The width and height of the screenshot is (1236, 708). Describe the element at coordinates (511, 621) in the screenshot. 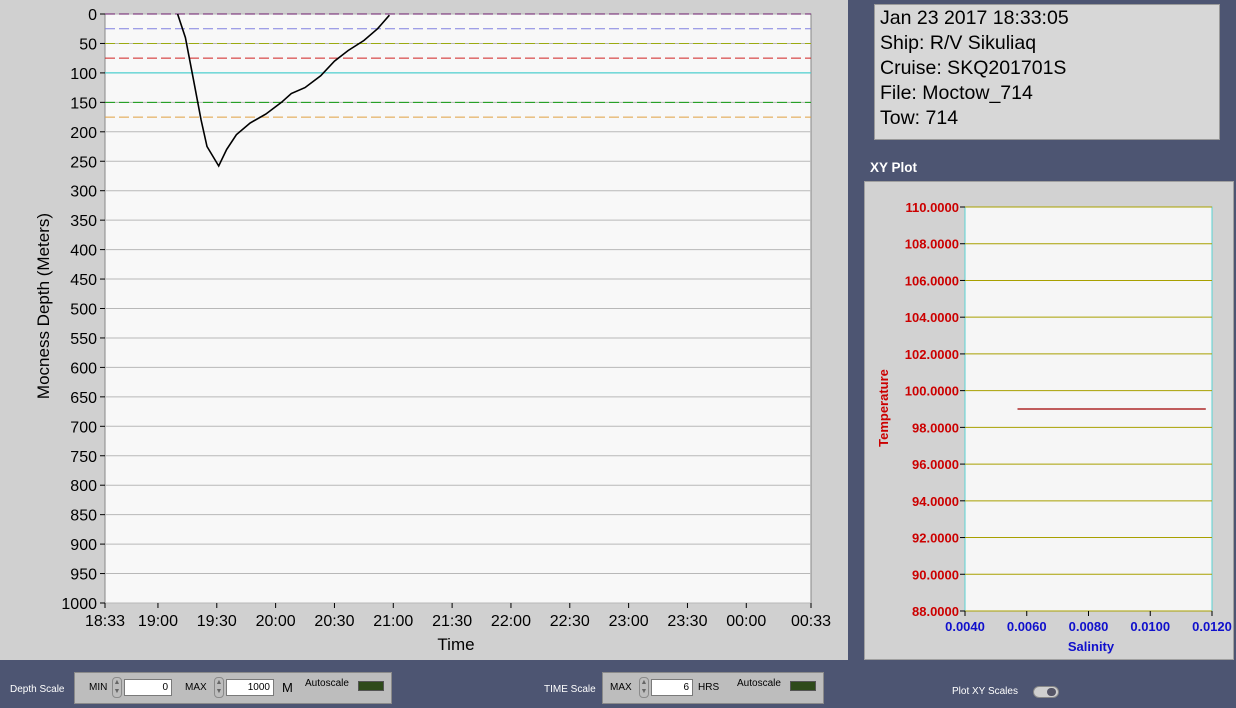

I see `x-tick-label: 22:00` at that location.